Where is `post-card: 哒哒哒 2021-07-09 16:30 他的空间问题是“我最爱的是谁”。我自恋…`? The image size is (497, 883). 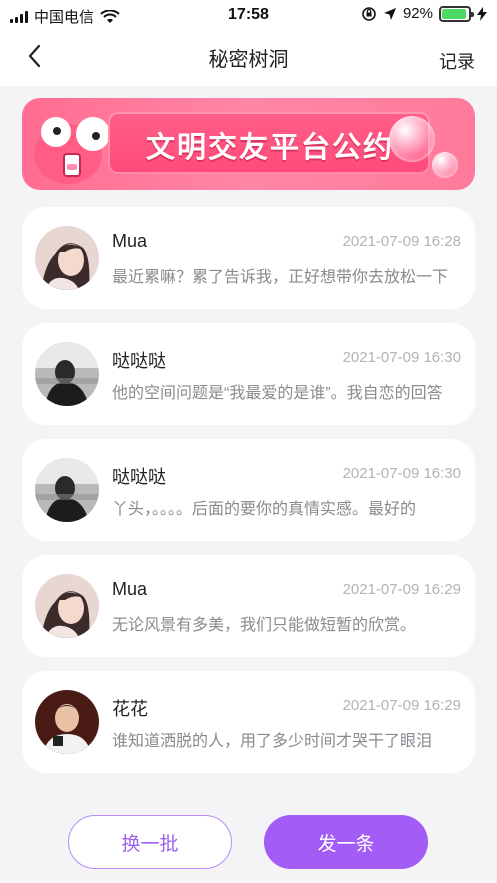 post-card: 哒哒哒 2021-07-09 16:30 他的空间问题是“我最爱的是谁”。我自恋… is located at coordinates (248, 374).